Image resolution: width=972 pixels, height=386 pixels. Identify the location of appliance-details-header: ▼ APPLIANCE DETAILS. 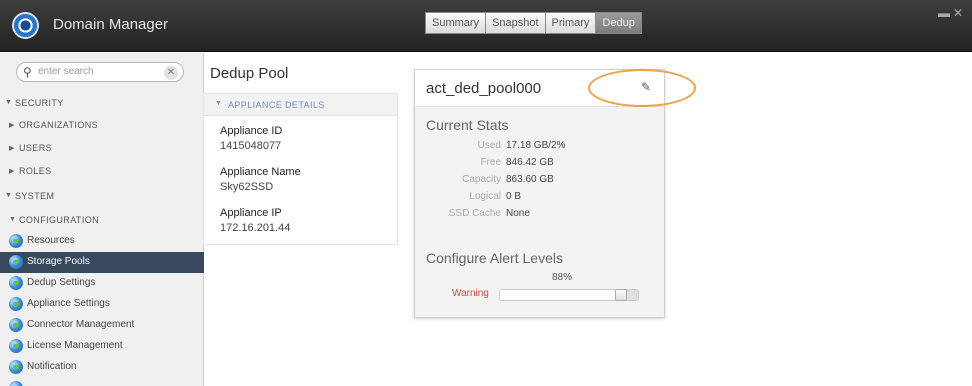
(300, 105).